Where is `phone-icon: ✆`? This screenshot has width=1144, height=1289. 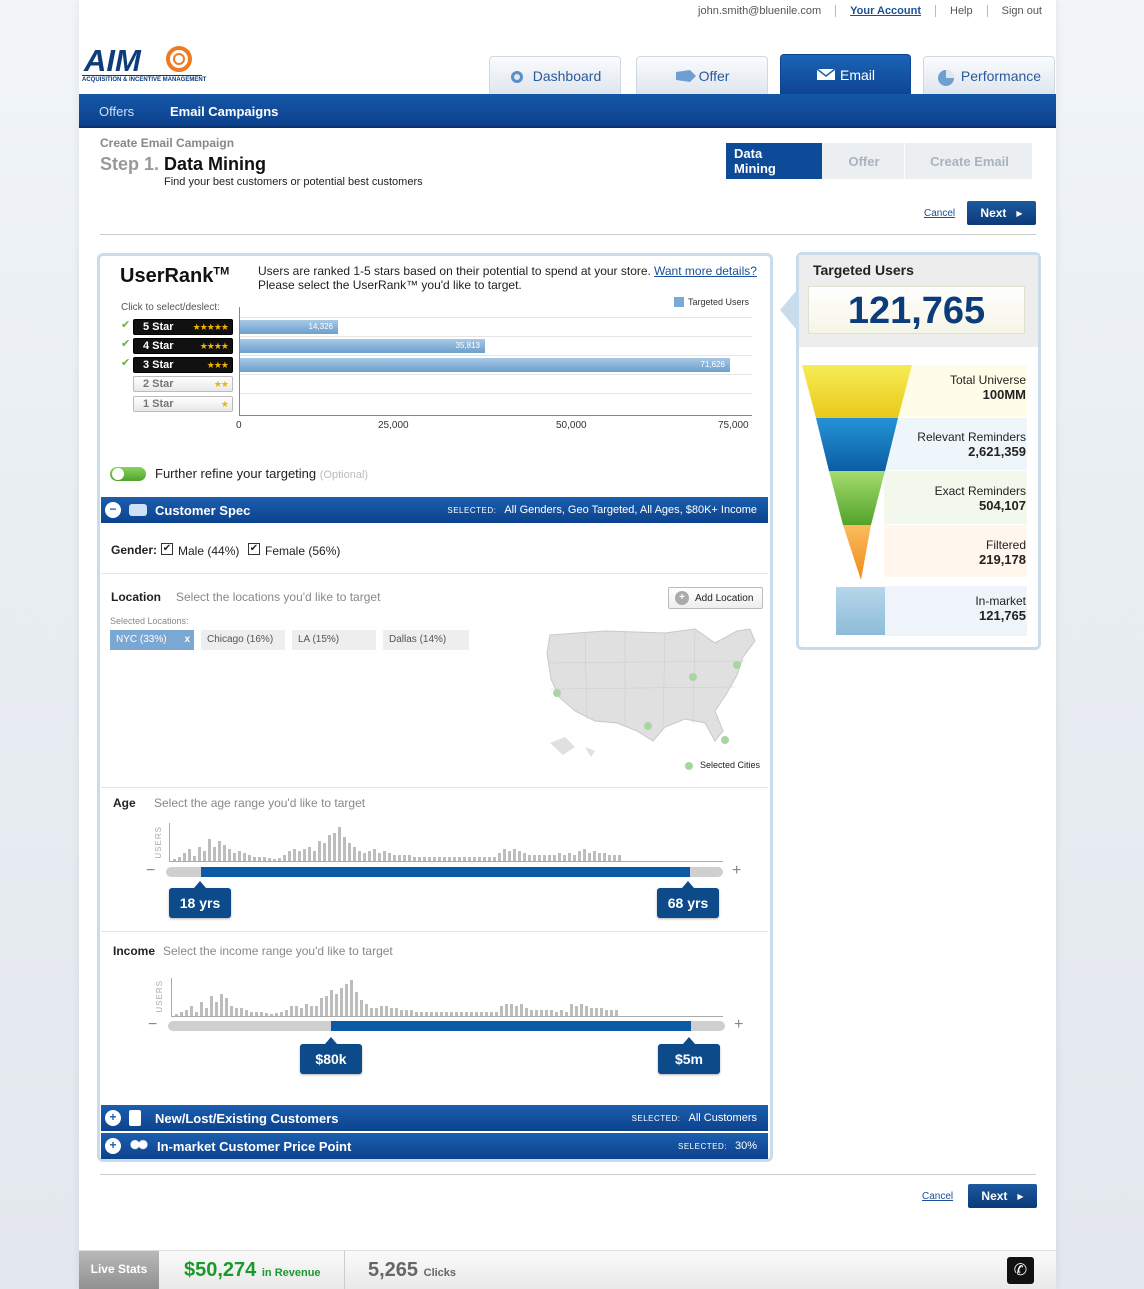
phone-icon: ✆ is located at coordinates (1020, 1270).